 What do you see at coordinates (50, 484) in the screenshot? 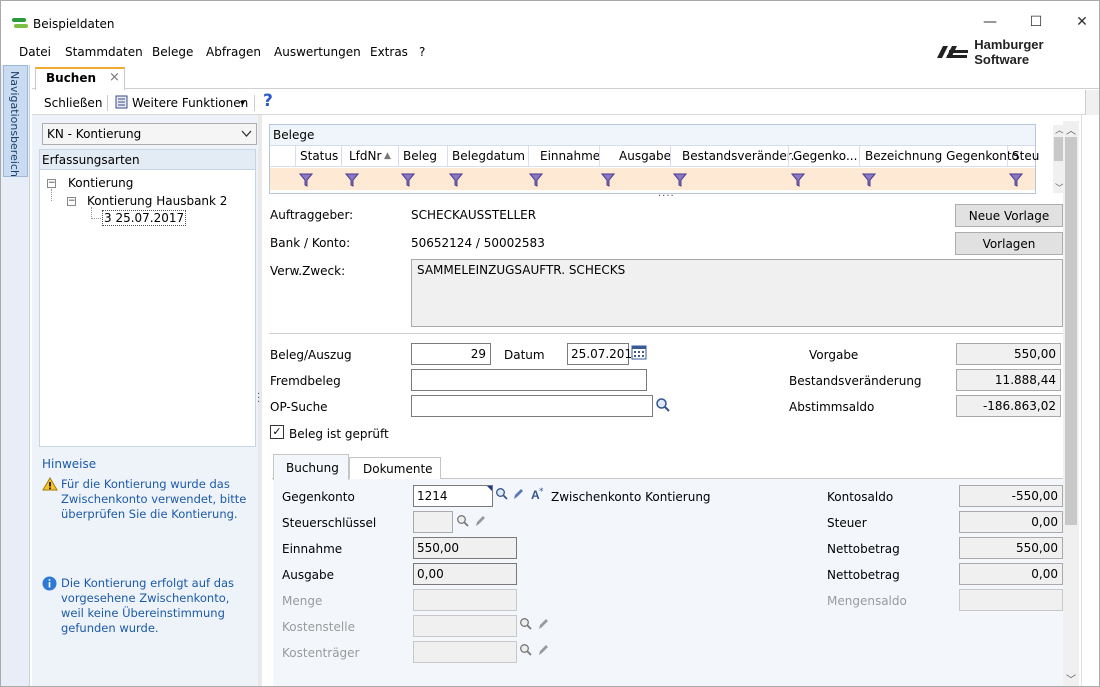
I see `warning-icon` at bounding box center [50, 484].